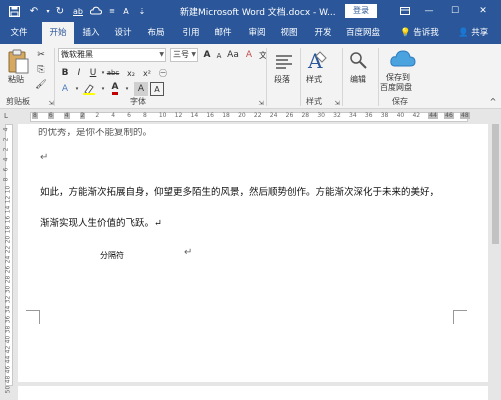 The height and width of the screenshot is (400, 501). Describe the element at coordinates (95, 132) in the screenshot. I see `doc-line-partial: 的优秀，是你不能复制的。` at that location.